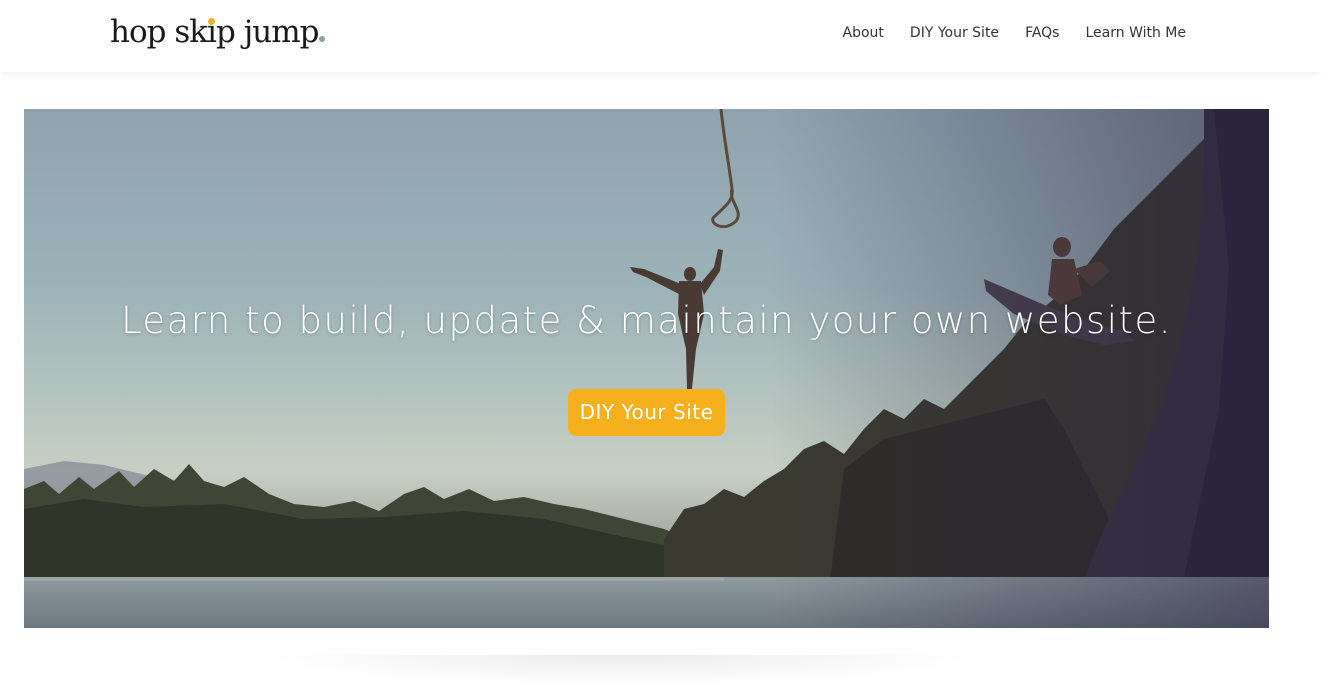  What do you see at coordinates (620, 670) in the screenshot?
I see `section-divider-shadow` at bounding box center [620, 670].